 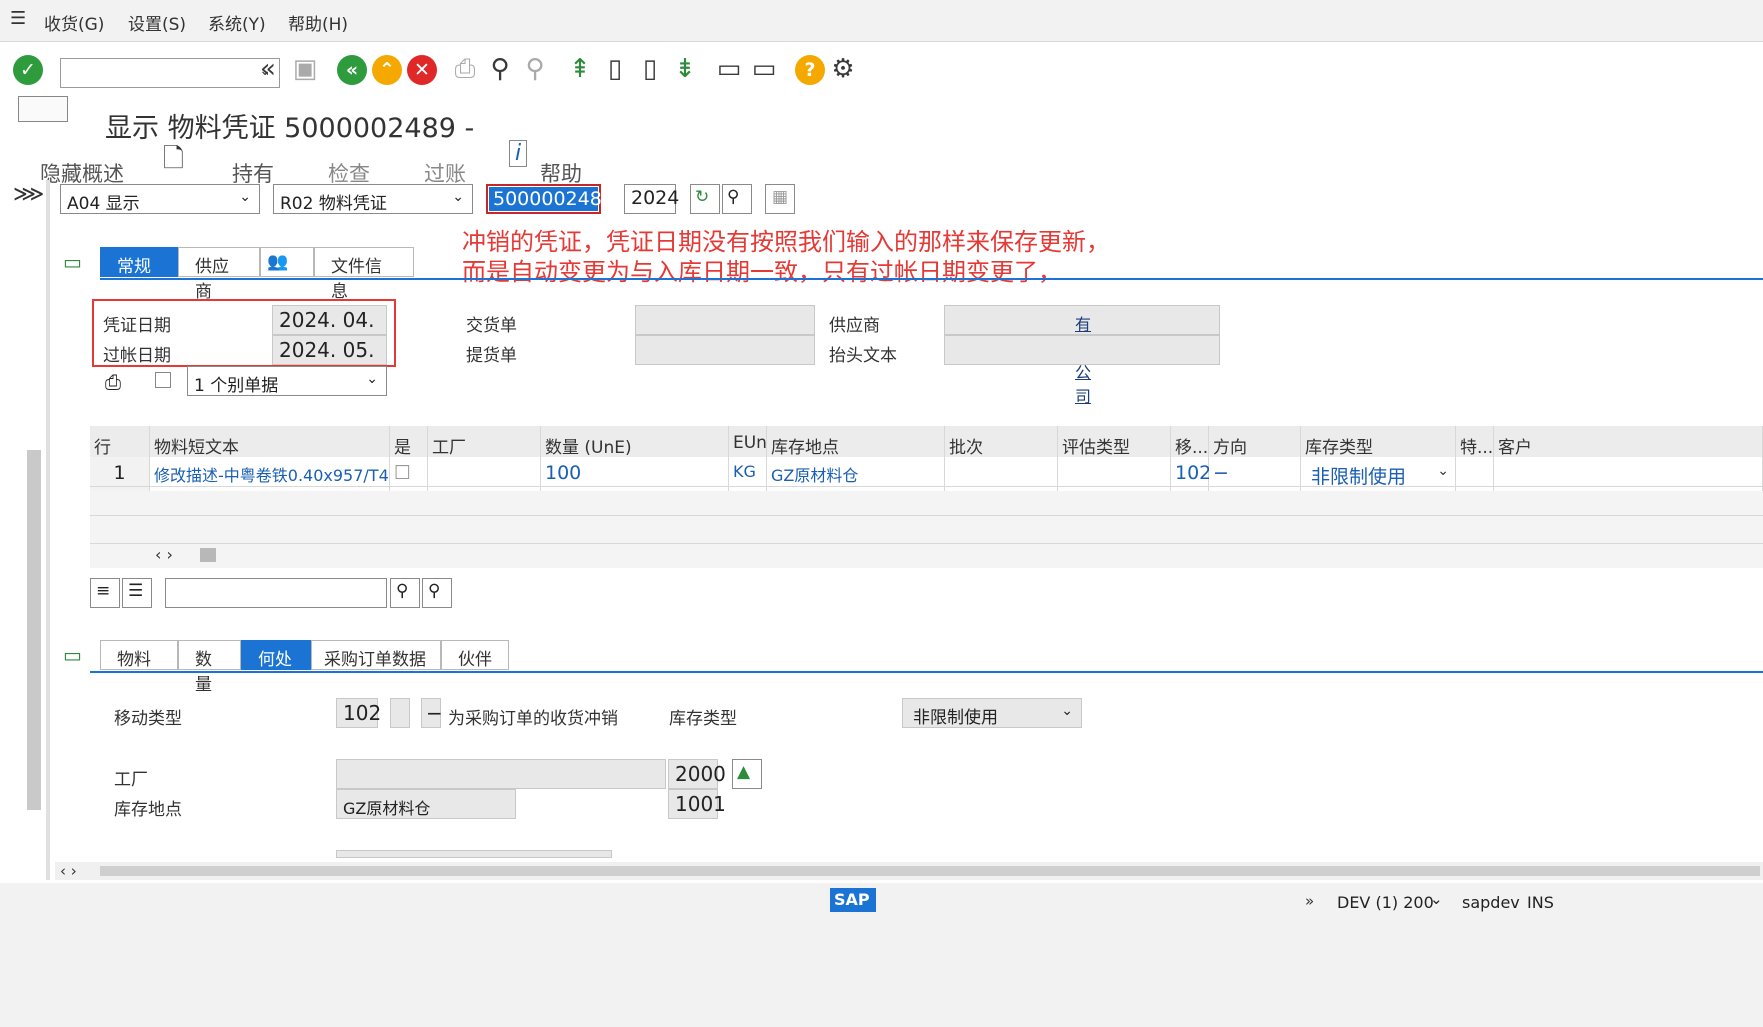 I want to click on tab-where: 何处, so click(x=276, y=655).